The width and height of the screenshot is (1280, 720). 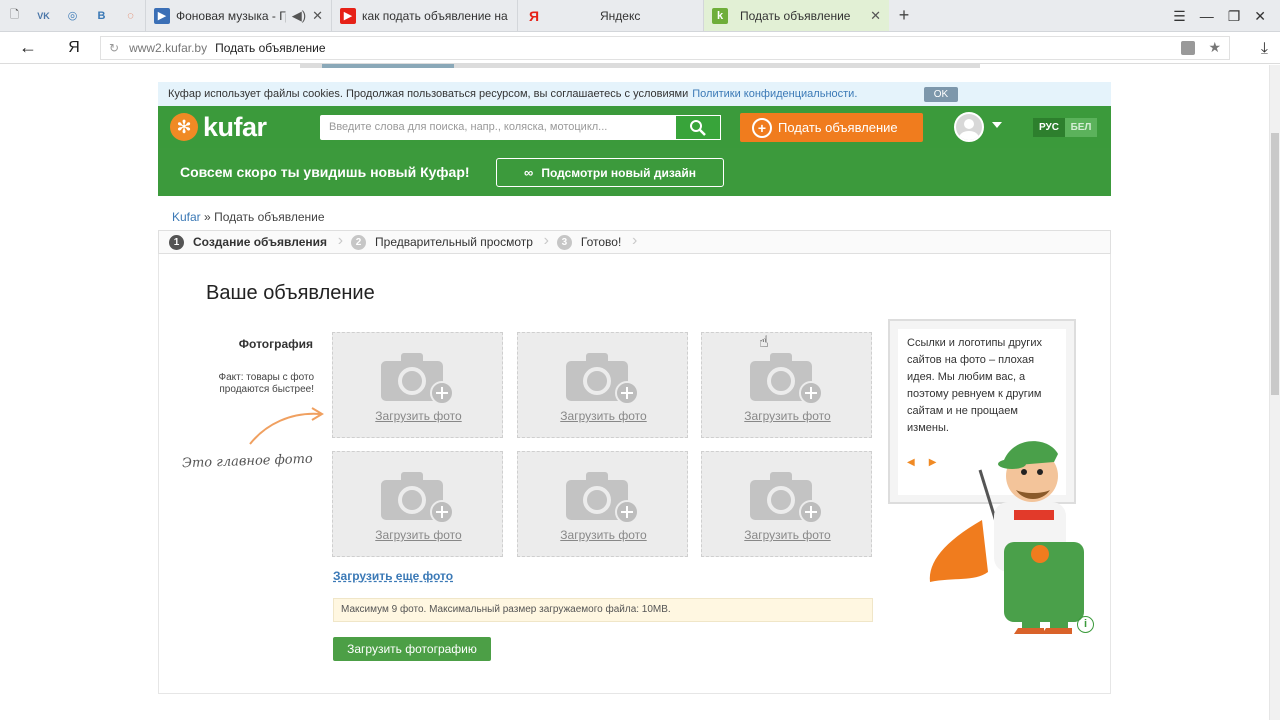 I want to click on page-title: Ваше объявление, so click(x=290, y=293).